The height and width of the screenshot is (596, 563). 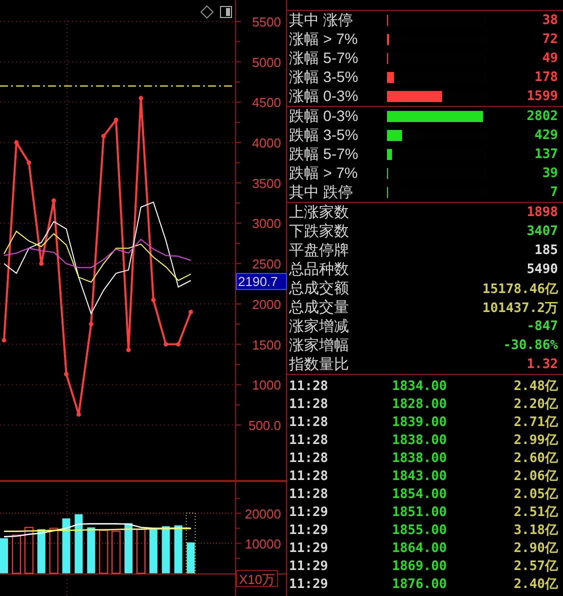 What do you see at coordinates (420, 530) in the screenshot?
I see `tick-price: 1855.00` at bounding box center [420, 530].